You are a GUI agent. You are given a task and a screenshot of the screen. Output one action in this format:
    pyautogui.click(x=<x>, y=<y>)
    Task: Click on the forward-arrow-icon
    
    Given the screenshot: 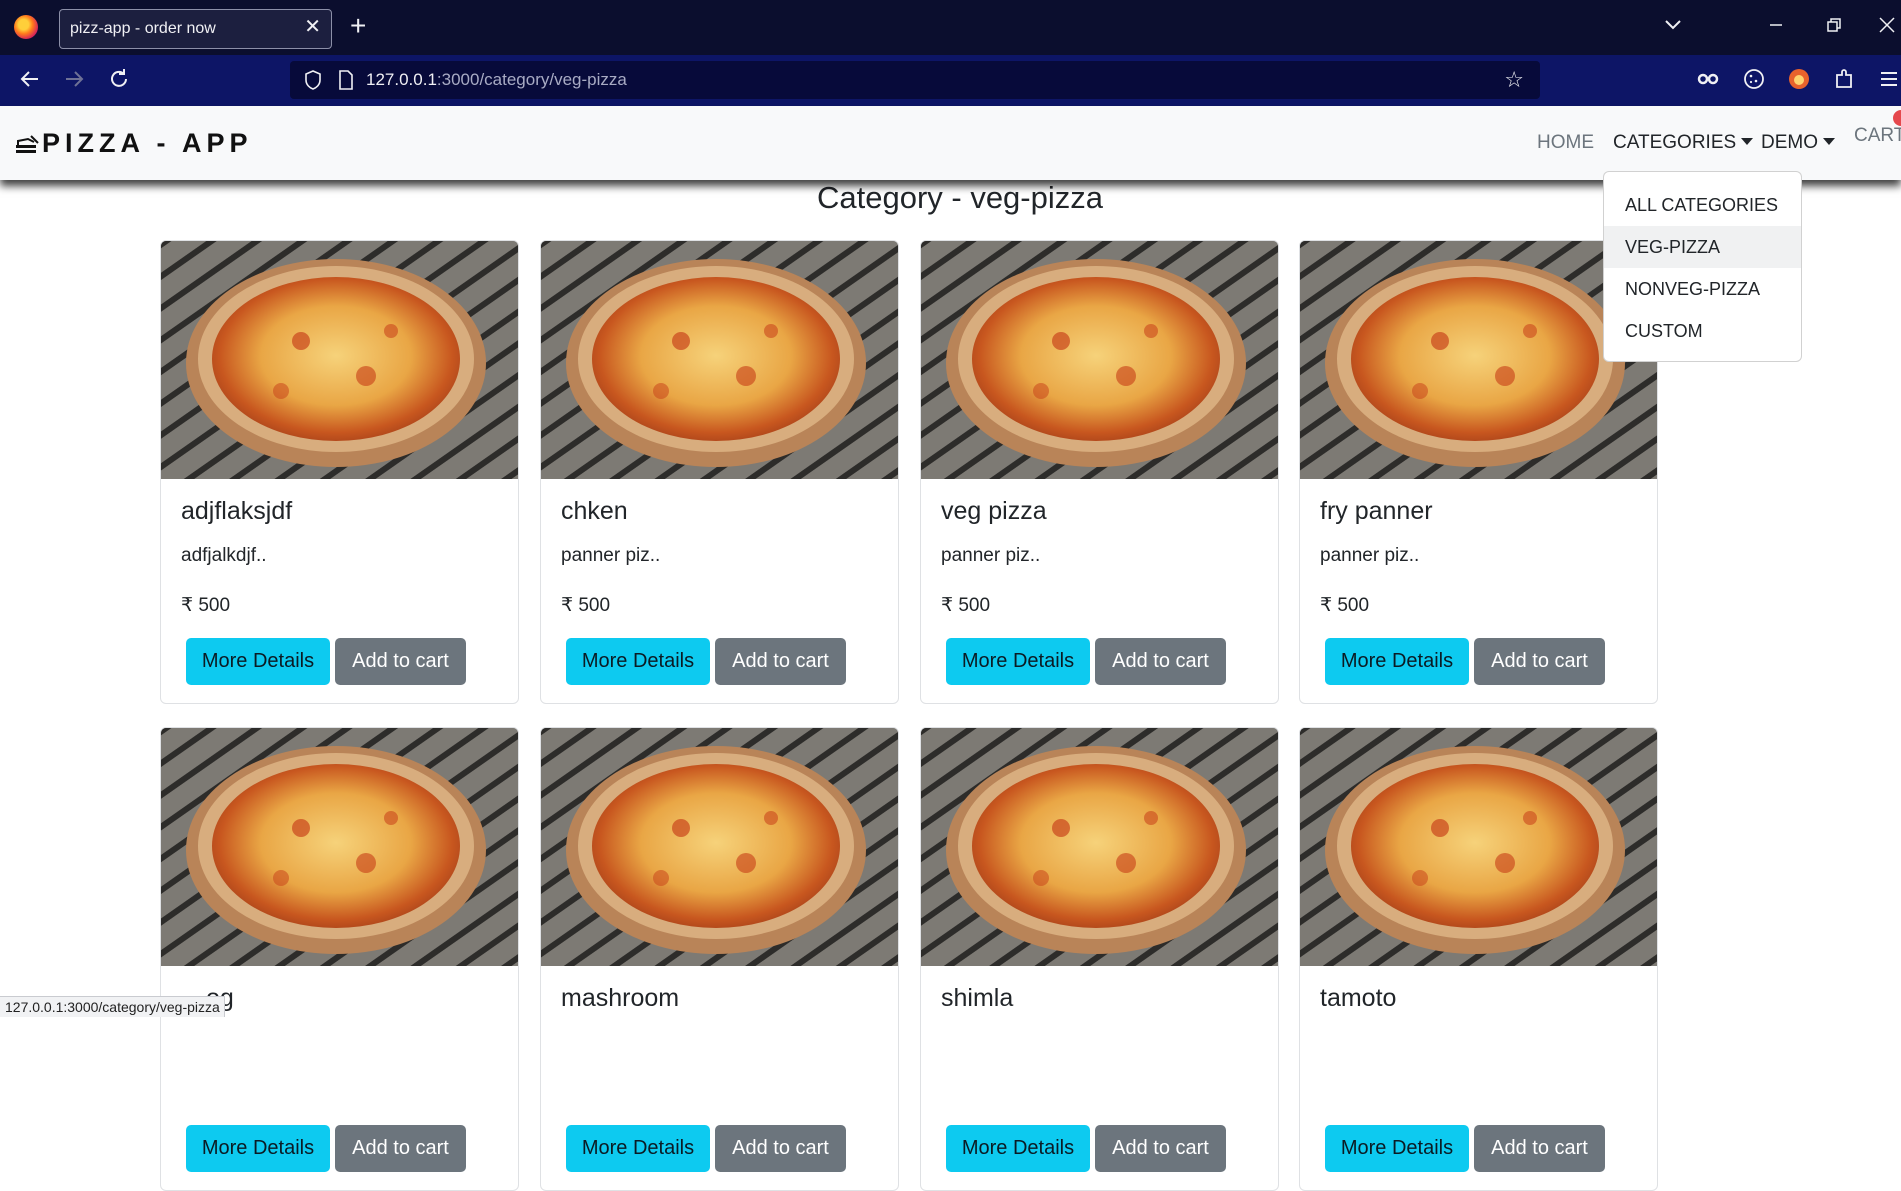 What is the action you would take?
    pyautogui.click(x=74, y=79)
    